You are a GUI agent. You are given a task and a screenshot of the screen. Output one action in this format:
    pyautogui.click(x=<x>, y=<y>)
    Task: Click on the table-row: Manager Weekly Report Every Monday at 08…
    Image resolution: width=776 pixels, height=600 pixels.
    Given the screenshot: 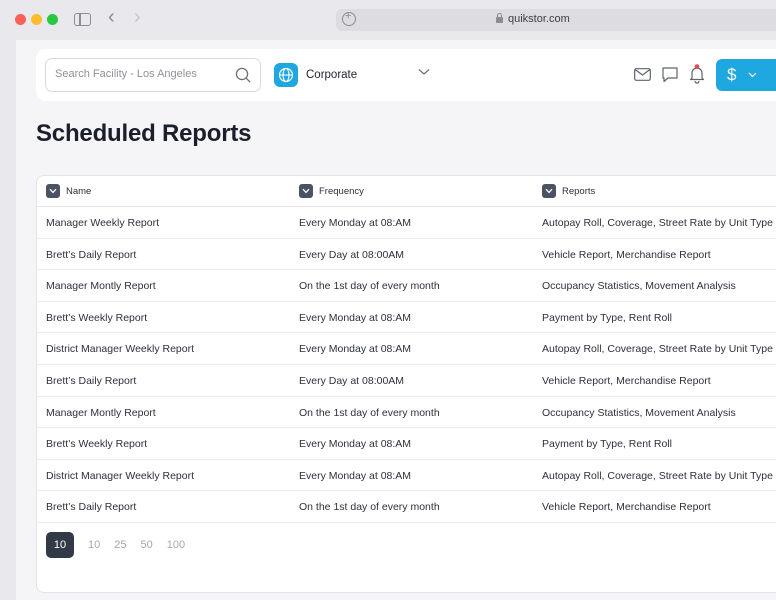 What is the action you would take?
    pyautogui.click(x=406, y=223)
    